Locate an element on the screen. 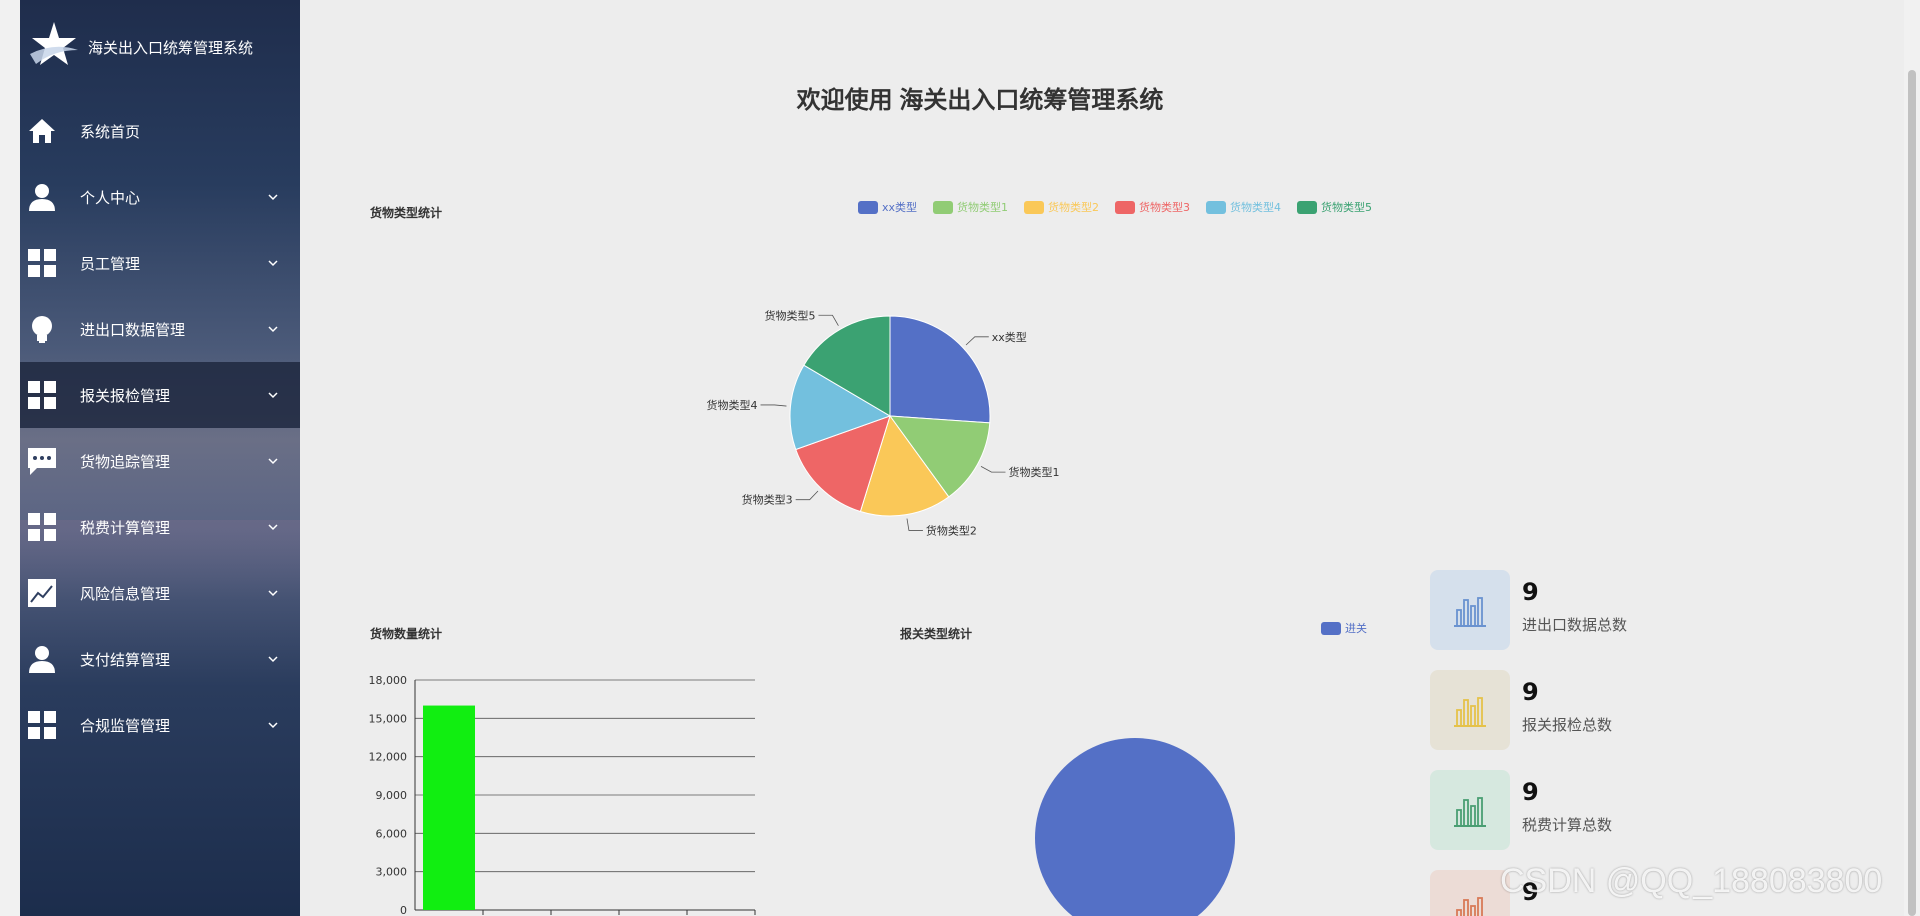 The image size is (1920, 916). sidebar-item-compliance: 合规监管管理 is located at coordinates (160, 725).